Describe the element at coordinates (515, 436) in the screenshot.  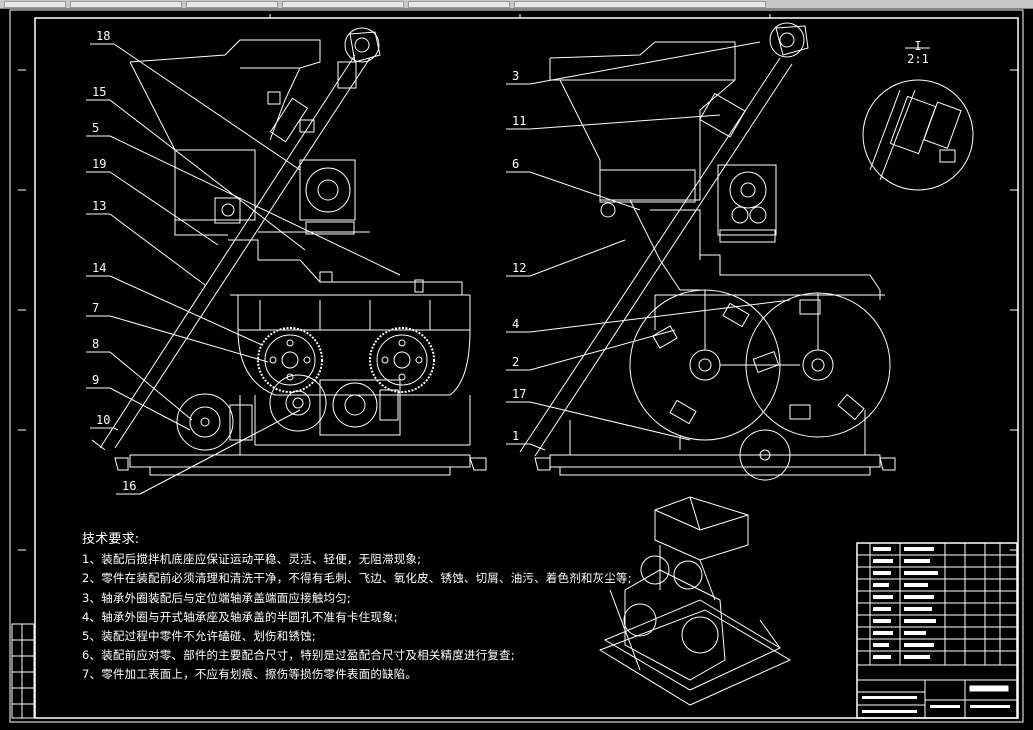
I see `part-callout-label: 1` at that location.